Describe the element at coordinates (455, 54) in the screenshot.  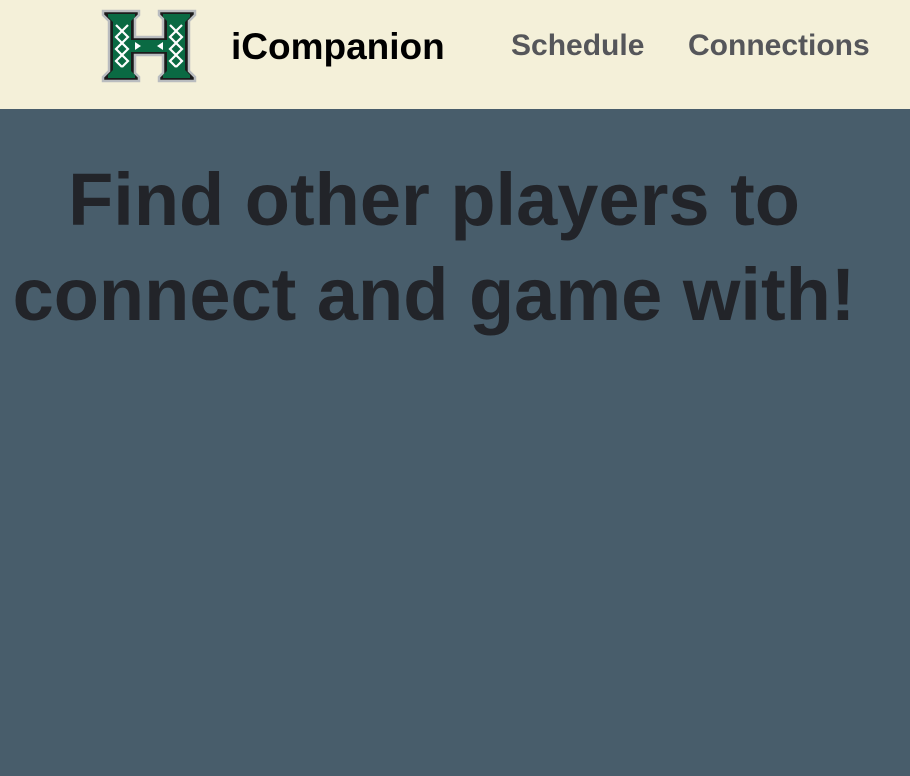
I see `top-navbar: iCompanion Schedule Connections` at that location.